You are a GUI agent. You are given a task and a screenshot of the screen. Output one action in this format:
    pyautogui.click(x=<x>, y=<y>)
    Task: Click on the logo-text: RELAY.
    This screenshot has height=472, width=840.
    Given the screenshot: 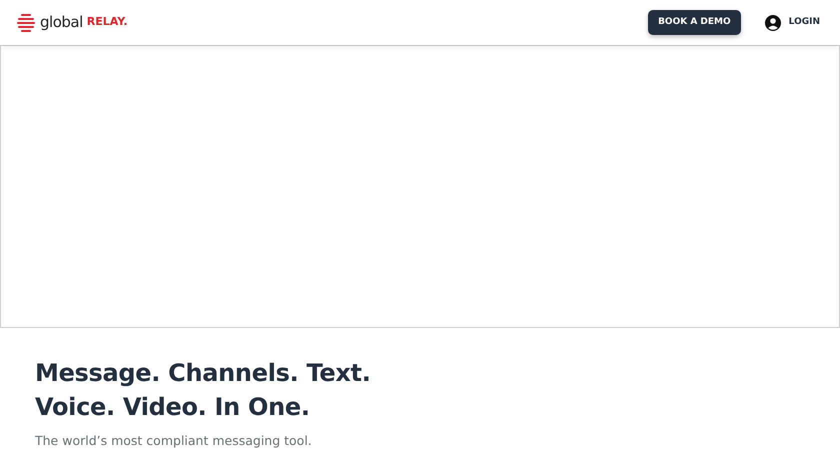 What is the action you would take?
    pyautogui.click(x=107, y=22)
    